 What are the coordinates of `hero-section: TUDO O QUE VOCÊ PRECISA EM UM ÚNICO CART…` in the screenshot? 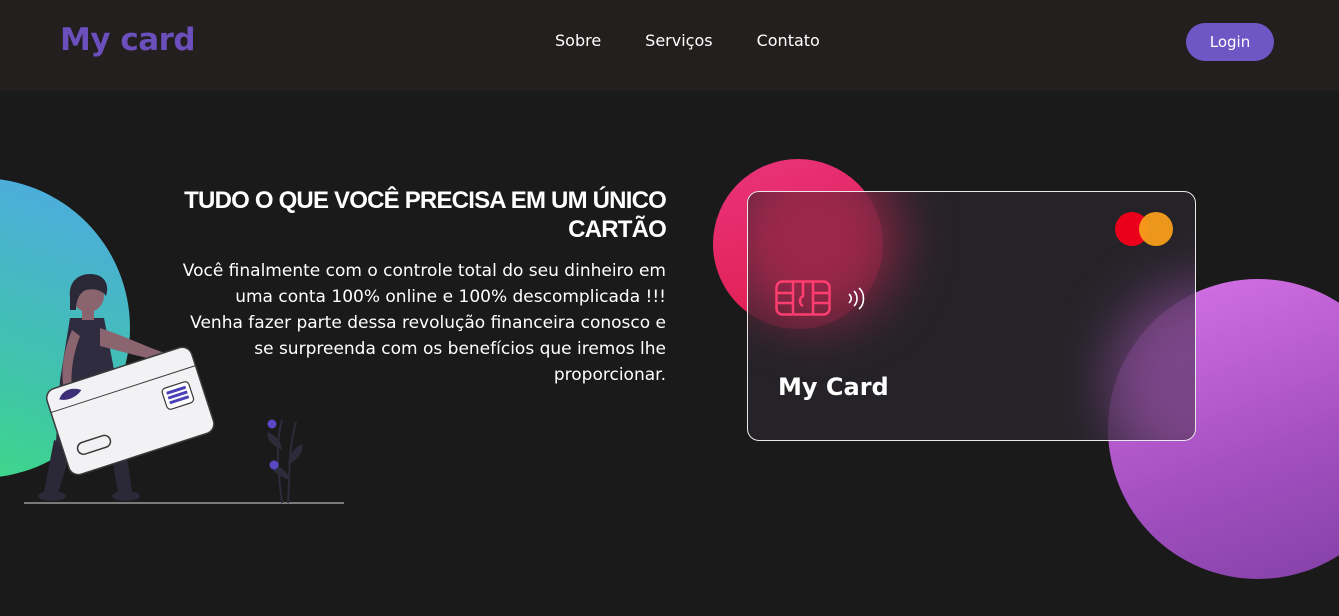 It's located at (408, 287).